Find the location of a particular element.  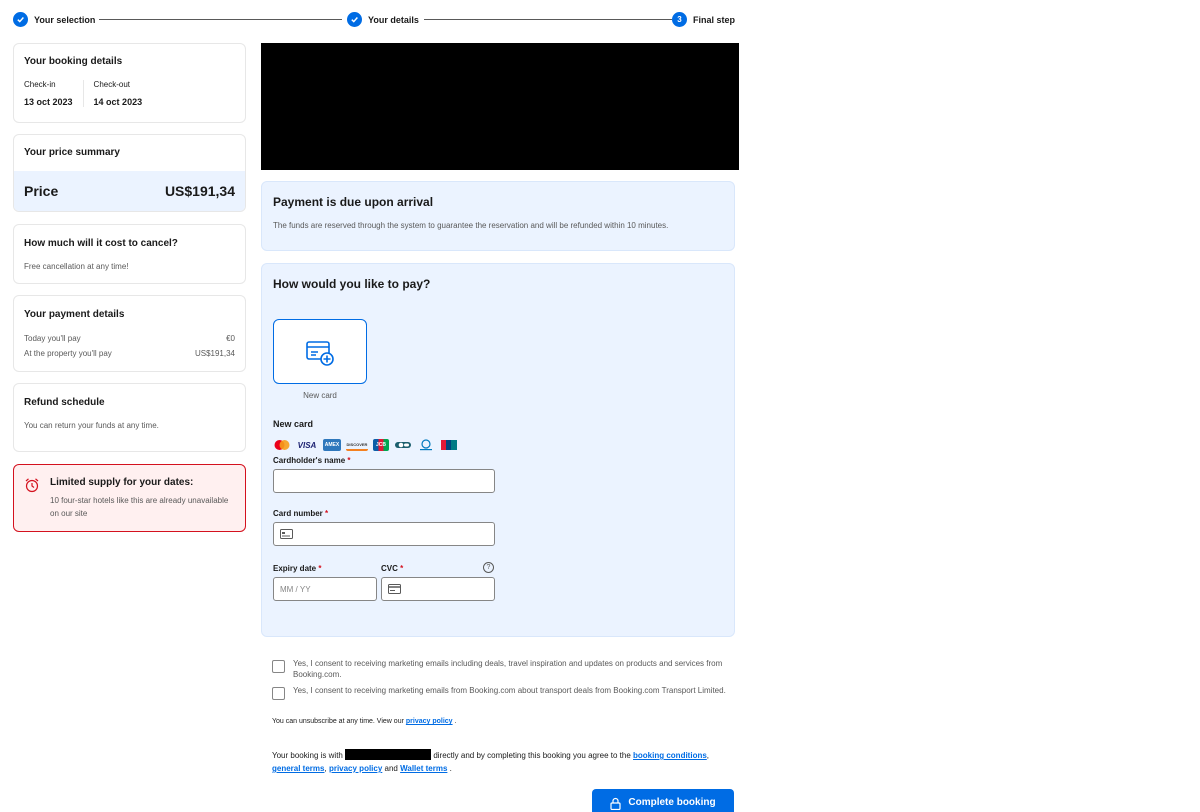

card-logos: VISA AMEX DISCOVER JCB is located at coordinates (365, 445).